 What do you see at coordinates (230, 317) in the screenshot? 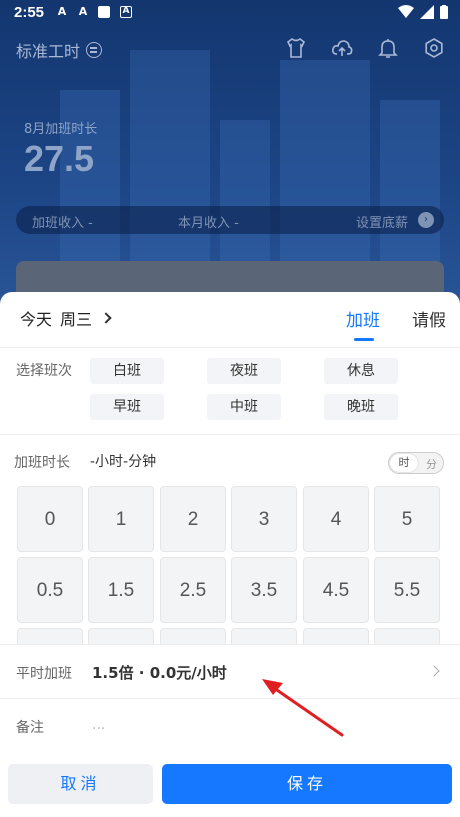
I see `sheet-header: 今天 周三 加班 请假` at bounding box center [230, 317].